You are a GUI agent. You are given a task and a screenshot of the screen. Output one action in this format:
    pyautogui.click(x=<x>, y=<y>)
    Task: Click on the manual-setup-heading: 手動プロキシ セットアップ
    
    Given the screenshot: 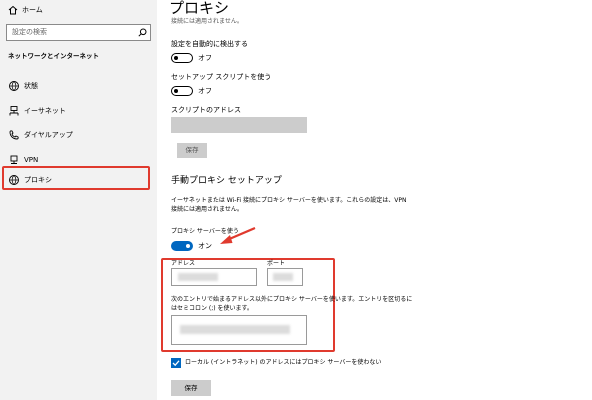 What is the action you would take?
    pyautogui.click(x=226, y=181)
    